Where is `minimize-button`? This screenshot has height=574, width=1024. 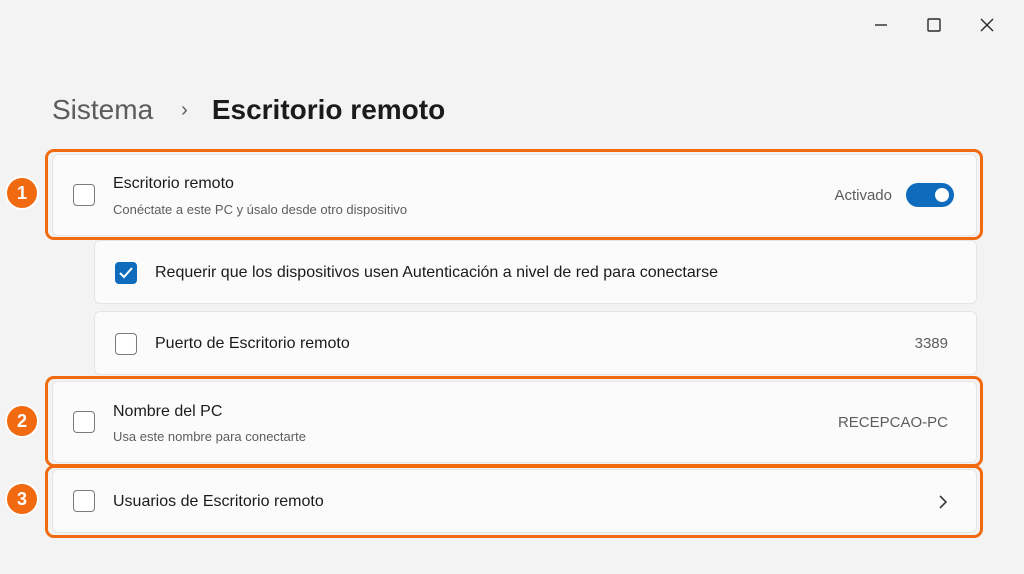
minimize-button is located at coordinates (881, 25).